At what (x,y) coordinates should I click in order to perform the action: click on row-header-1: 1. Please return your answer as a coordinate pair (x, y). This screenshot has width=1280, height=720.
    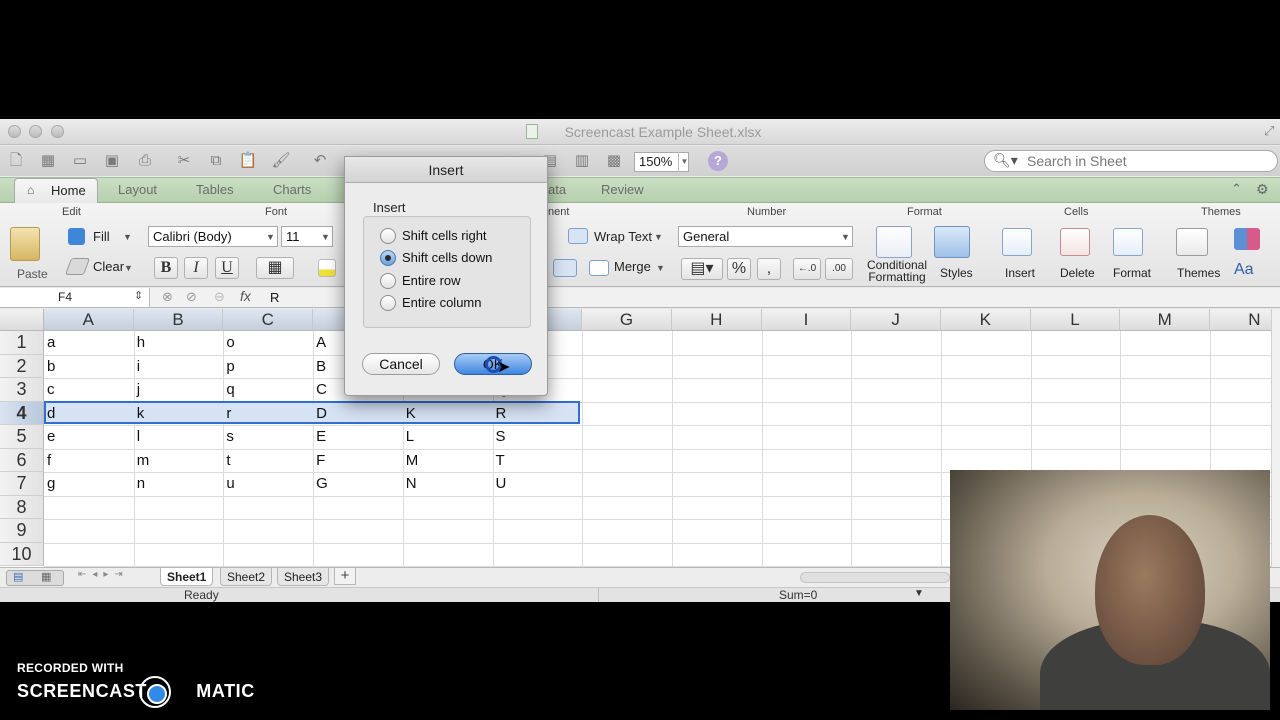
    Looking at the image, I should click on (22, 343).